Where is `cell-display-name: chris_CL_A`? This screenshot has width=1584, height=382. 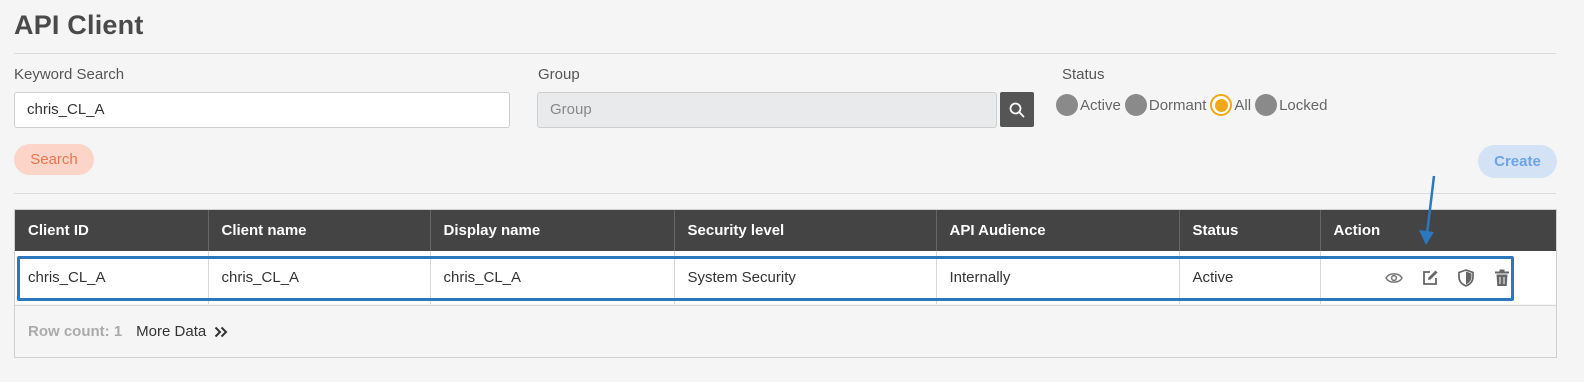 cell-display-name: chris_CL_A is located at coordinates (552, 277).